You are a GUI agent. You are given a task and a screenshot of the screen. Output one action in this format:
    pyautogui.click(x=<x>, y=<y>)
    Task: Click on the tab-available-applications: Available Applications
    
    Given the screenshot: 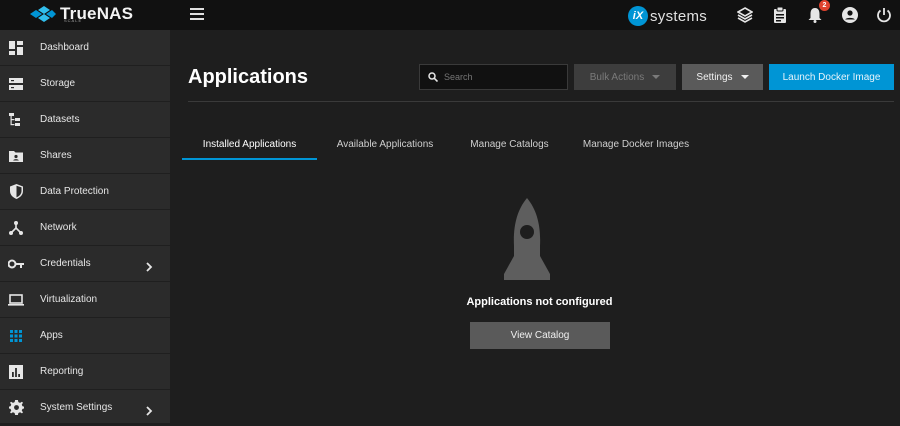 What is the action you would take?
    pyautogui.click(x=385, y=144)
    